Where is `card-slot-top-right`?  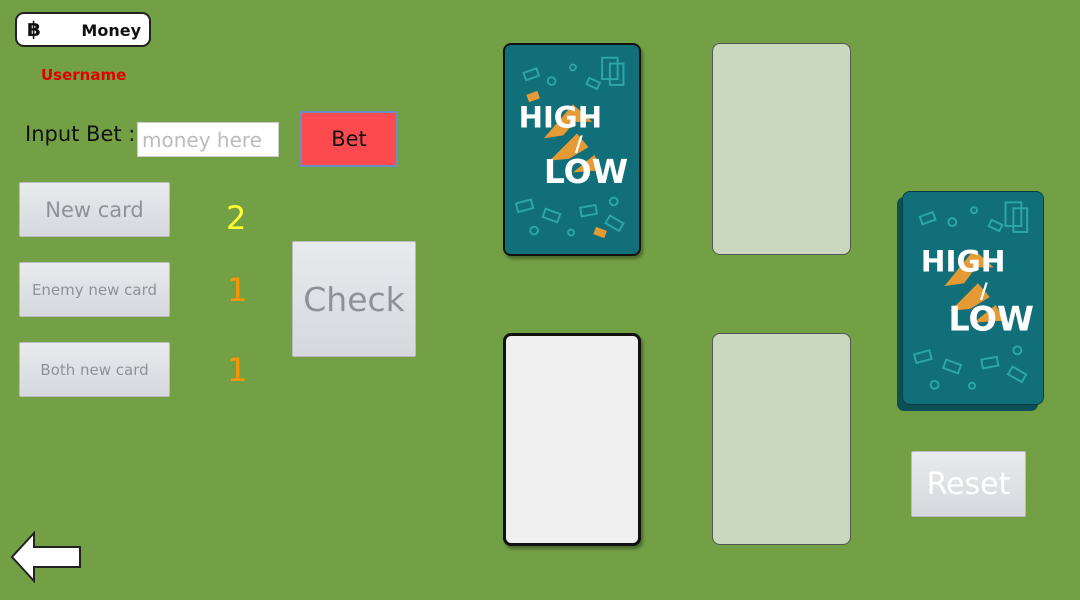
card-slot-top-right is located at coordinates (781, 149).